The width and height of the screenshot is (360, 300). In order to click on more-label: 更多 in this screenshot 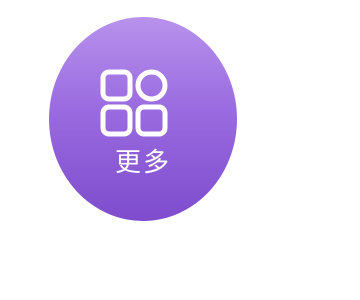, I will do `click(142, 163)`.